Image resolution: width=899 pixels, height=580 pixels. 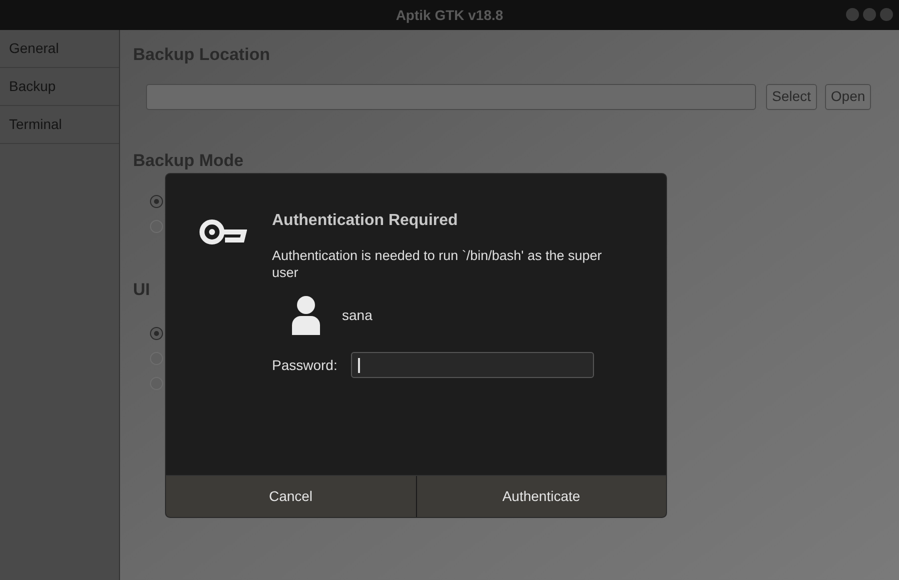 What do you see at coordinates (472, 365) in the screenshot?
I see `password-field` at bounding box center [472, 365].